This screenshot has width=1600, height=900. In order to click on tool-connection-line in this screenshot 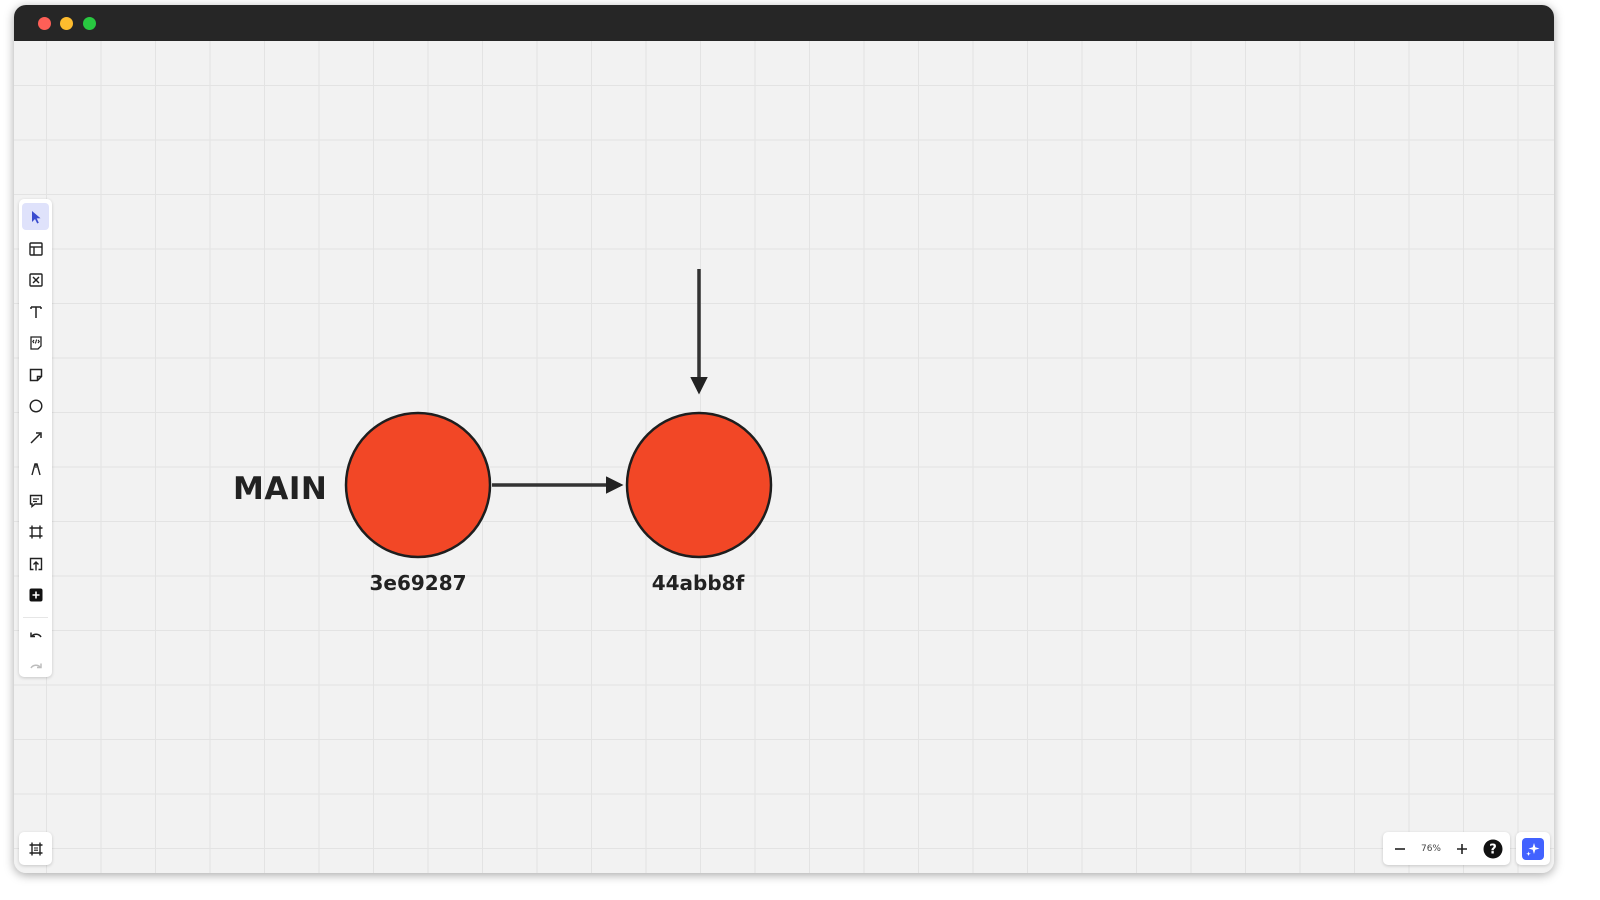, I will do `click(35, 437)`.